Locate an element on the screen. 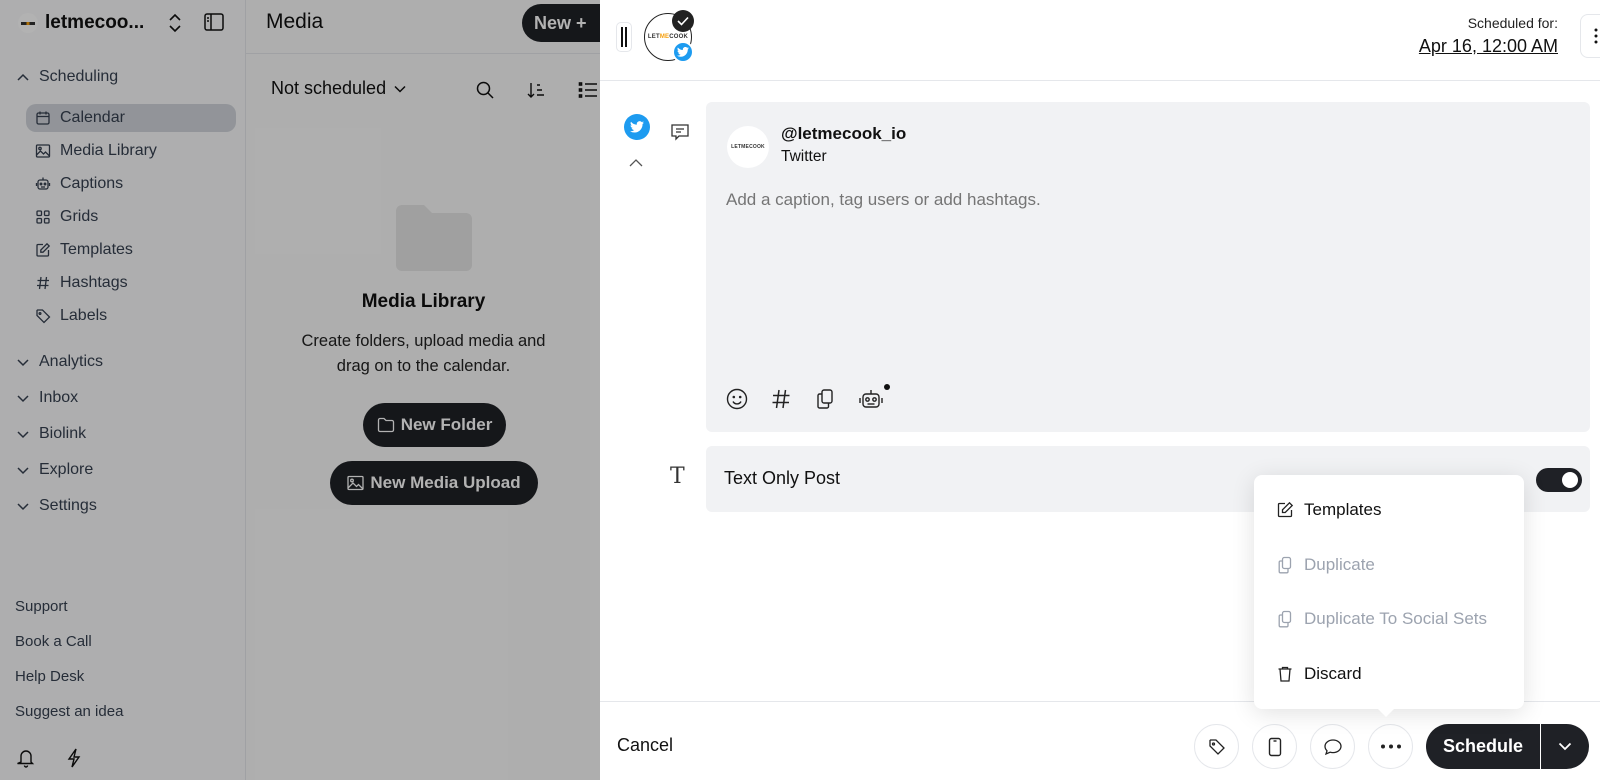 This screenshot has height=780, width=1600. chevron-down-icon is located at coordinates (1565, 746).